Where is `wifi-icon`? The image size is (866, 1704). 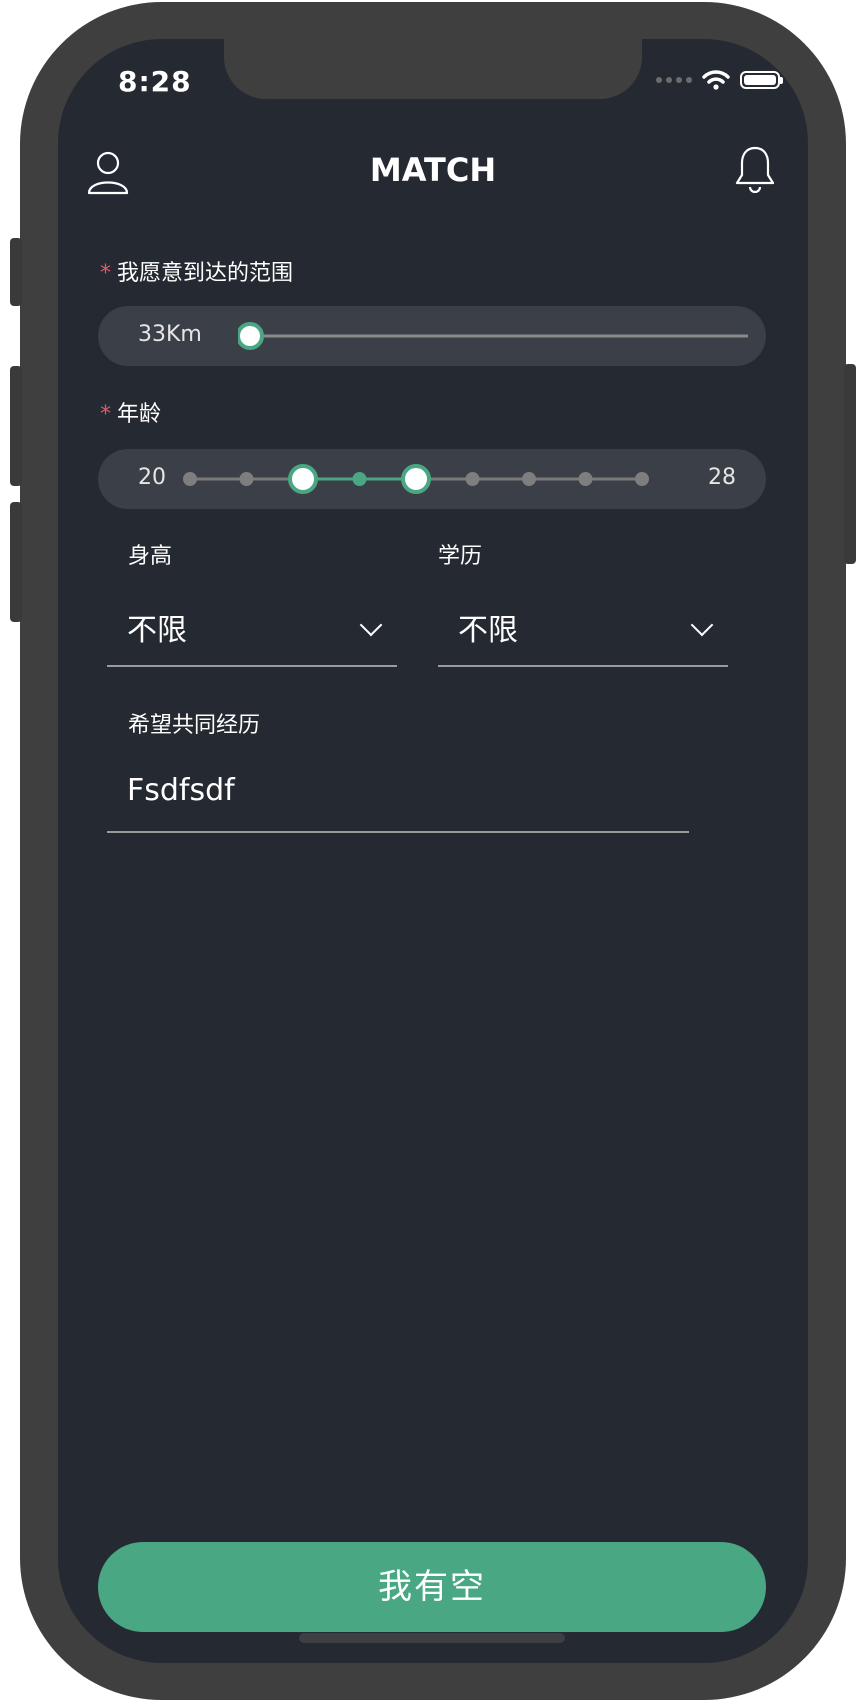 wifi-icon is located at coordinates (716, 80).